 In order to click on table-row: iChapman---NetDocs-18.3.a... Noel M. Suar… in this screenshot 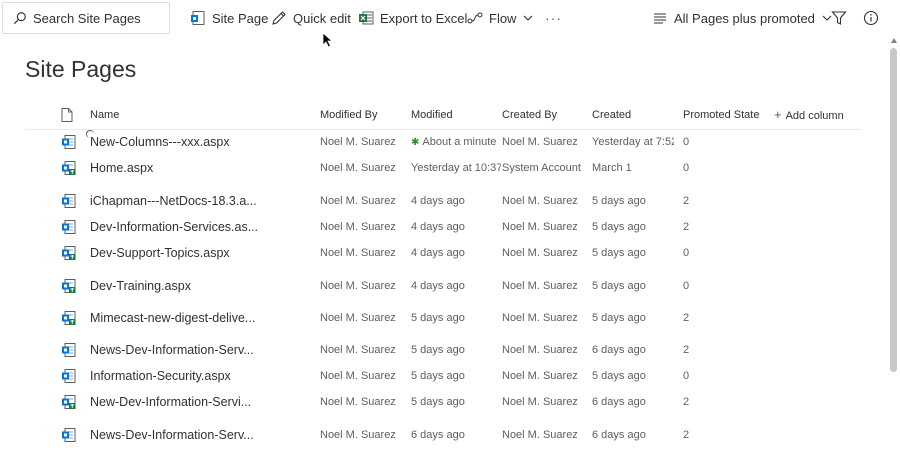, I will do `click(443, 201)`.